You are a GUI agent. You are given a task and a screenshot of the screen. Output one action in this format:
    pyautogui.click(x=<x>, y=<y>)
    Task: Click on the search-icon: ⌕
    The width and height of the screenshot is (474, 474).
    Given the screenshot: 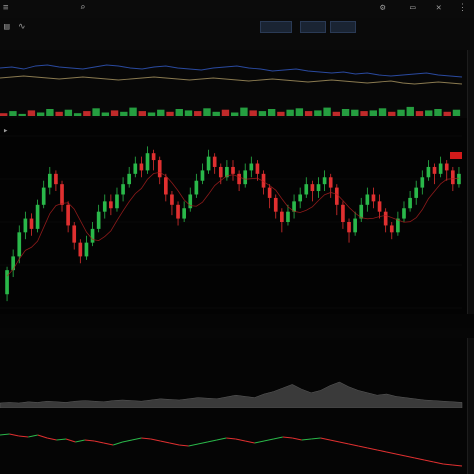 What is the action you would take?
    pyautogui.click(x=82, y=8)
    